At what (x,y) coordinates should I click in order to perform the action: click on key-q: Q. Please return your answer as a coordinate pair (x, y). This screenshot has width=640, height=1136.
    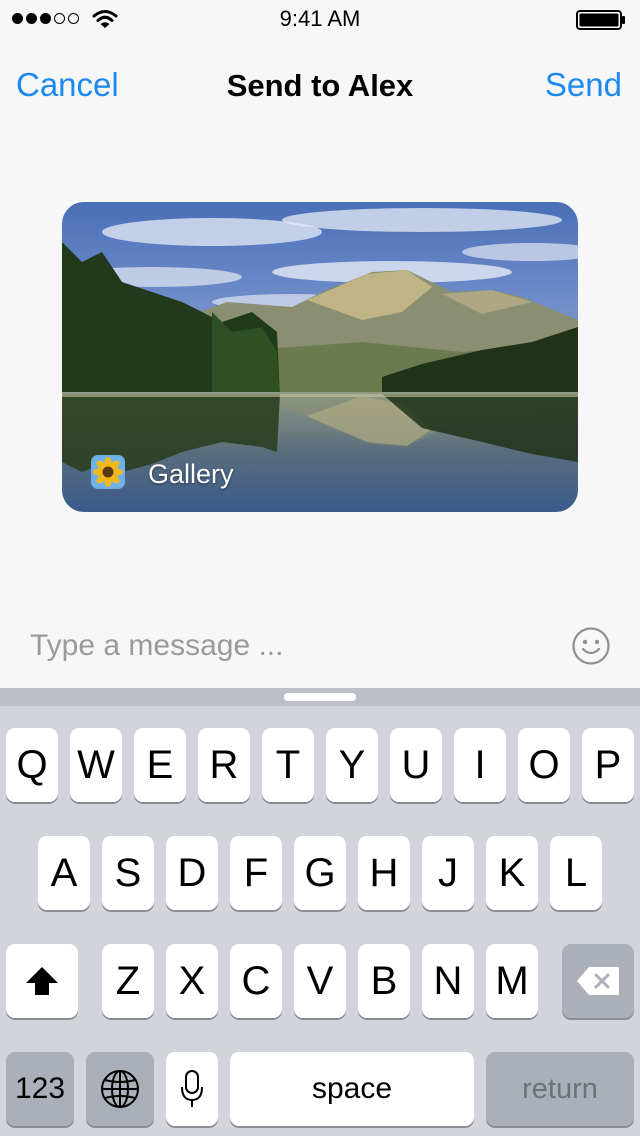
    Looking at the image, I should click on (32, 765).